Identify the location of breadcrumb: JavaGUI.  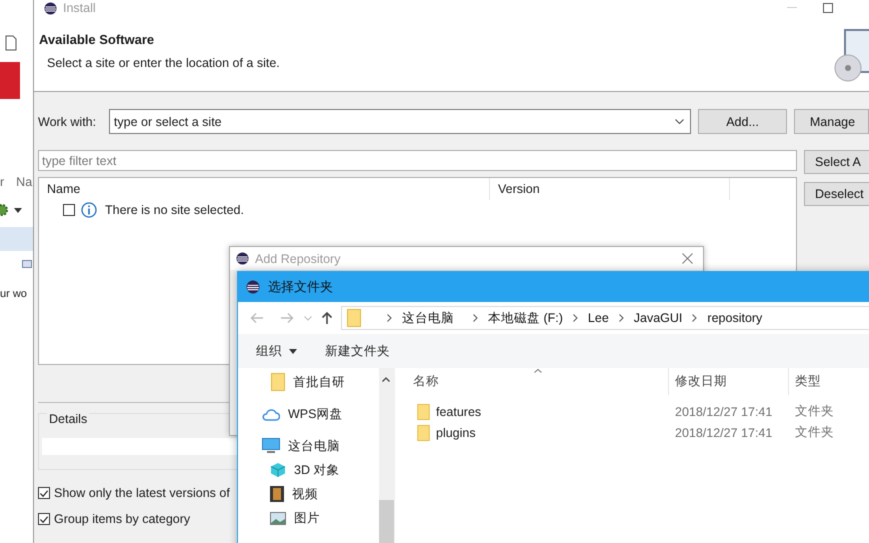
(658, 318).